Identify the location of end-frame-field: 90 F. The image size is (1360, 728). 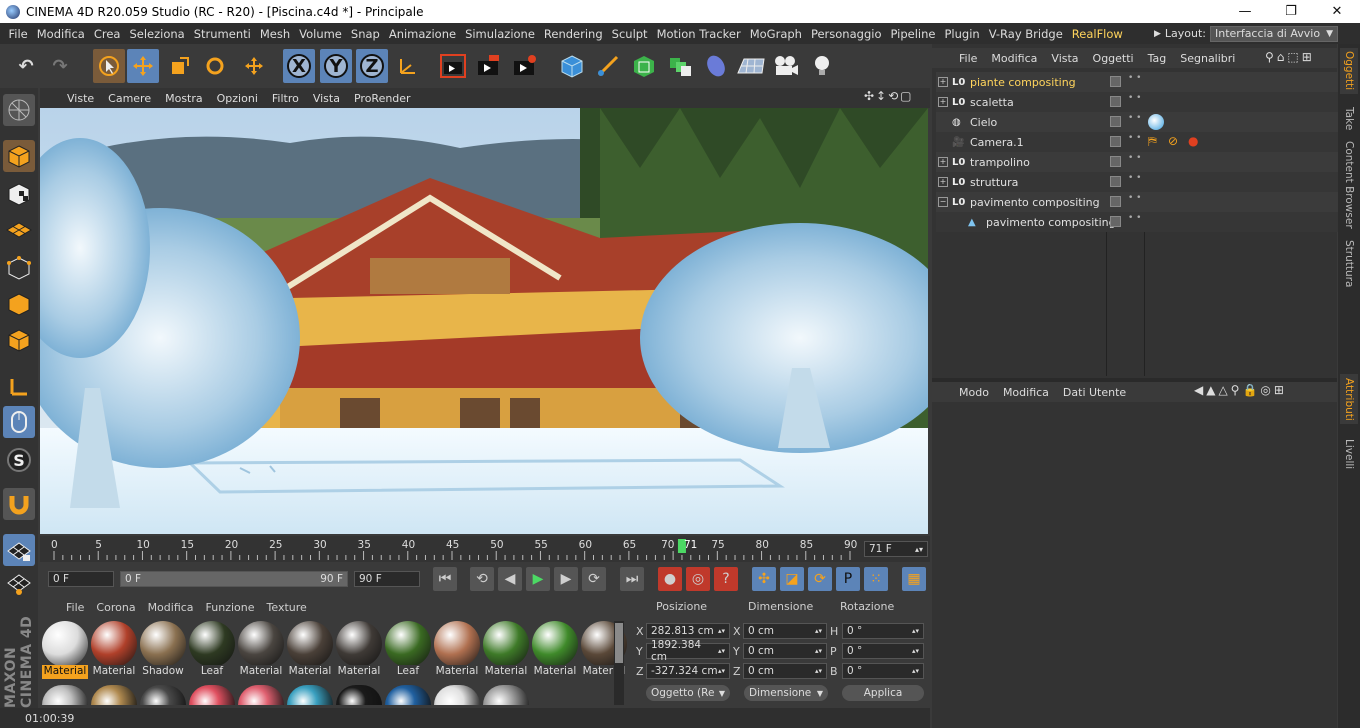
(387, 579).